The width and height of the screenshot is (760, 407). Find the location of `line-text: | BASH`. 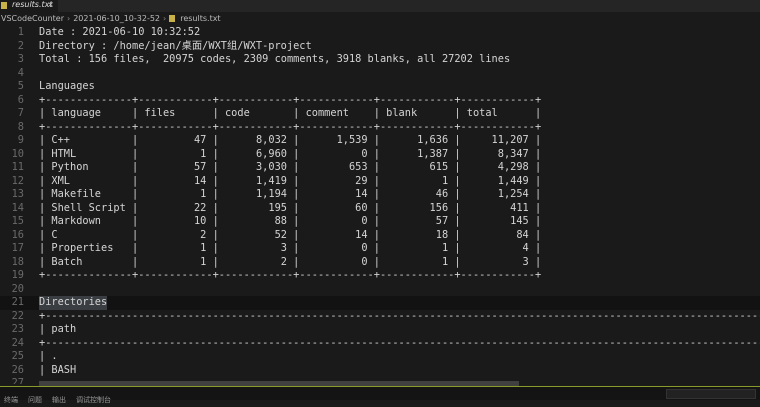

line-text: | BASH is located at coordinates (58, 369).